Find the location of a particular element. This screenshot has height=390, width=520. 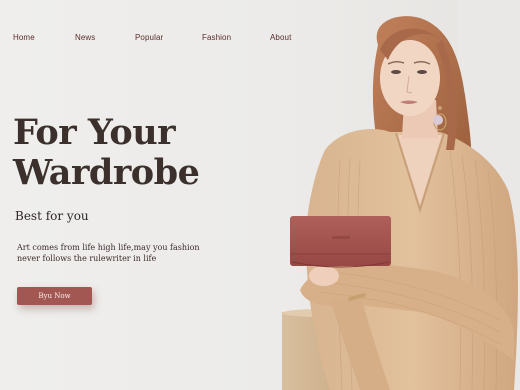

hero-headline-line2: Wardrobe is located at coordinates (106, 172).